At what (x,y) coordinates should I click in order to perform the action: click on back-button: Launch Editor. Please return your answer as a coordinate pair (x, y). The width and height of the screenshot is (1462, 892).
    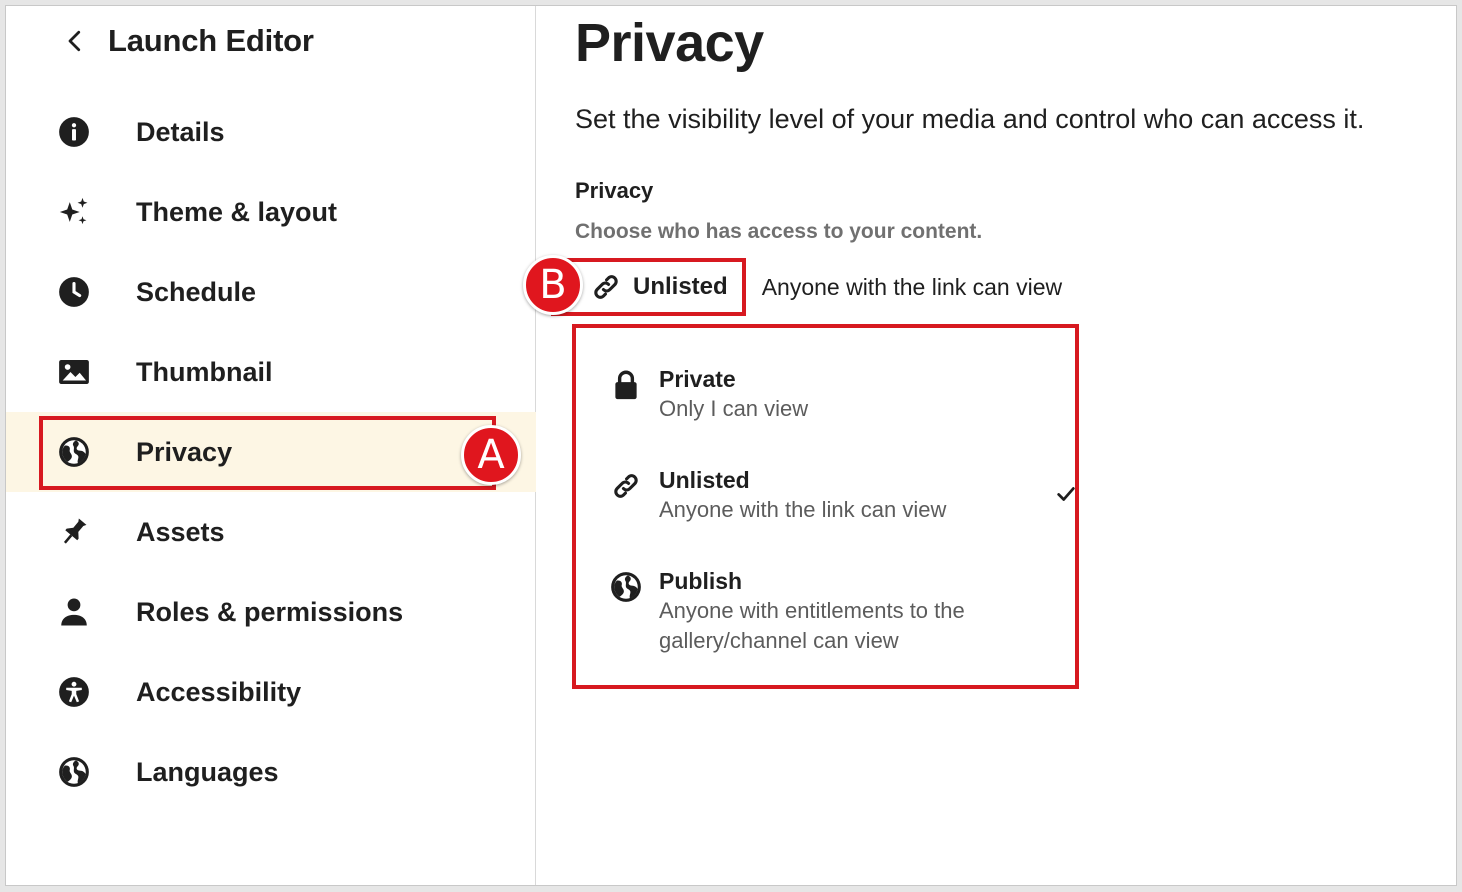
    Looking at the image, I should click on (187, 41).